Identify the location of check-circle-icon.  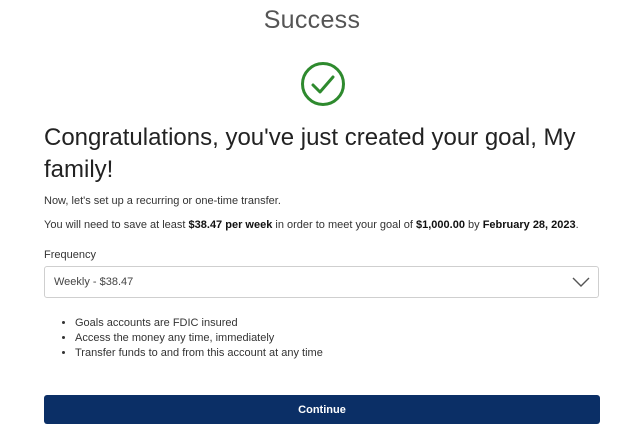
(323, 84).